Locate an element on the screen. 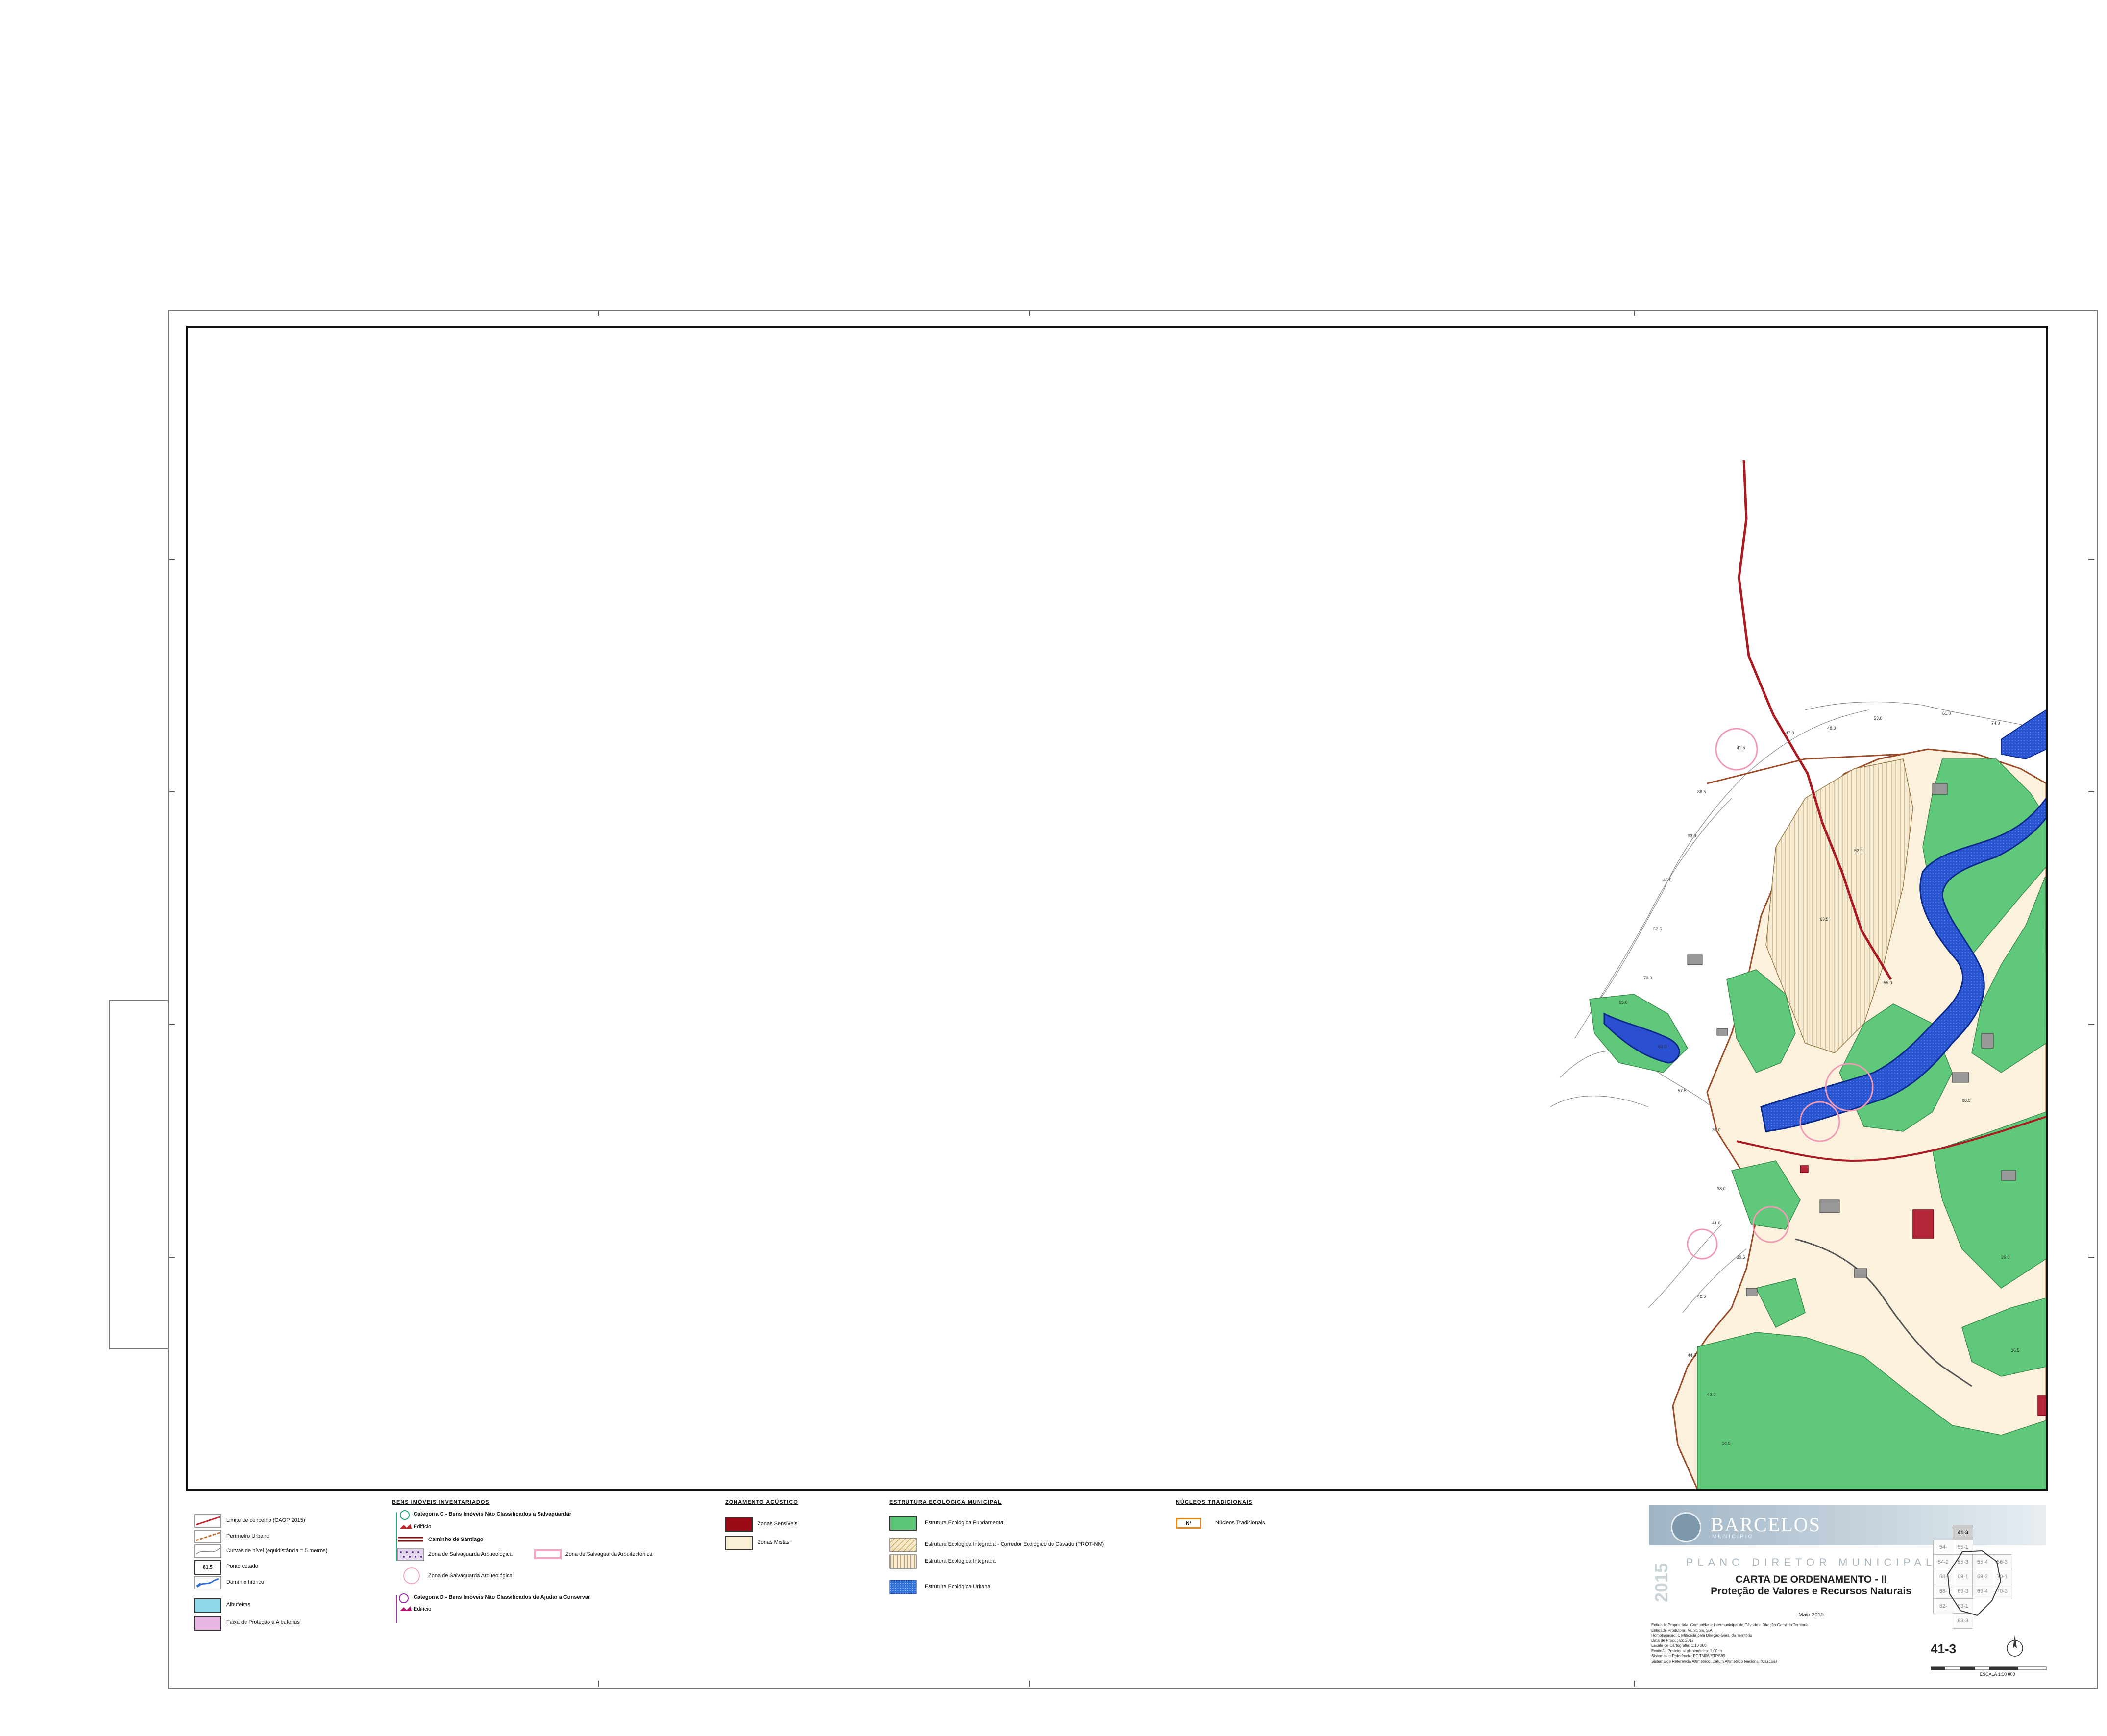 Image resolution: width=2107 pixels, height=1736 pixels. mixed-zone-swatch is located at coordinates (739, 1543).